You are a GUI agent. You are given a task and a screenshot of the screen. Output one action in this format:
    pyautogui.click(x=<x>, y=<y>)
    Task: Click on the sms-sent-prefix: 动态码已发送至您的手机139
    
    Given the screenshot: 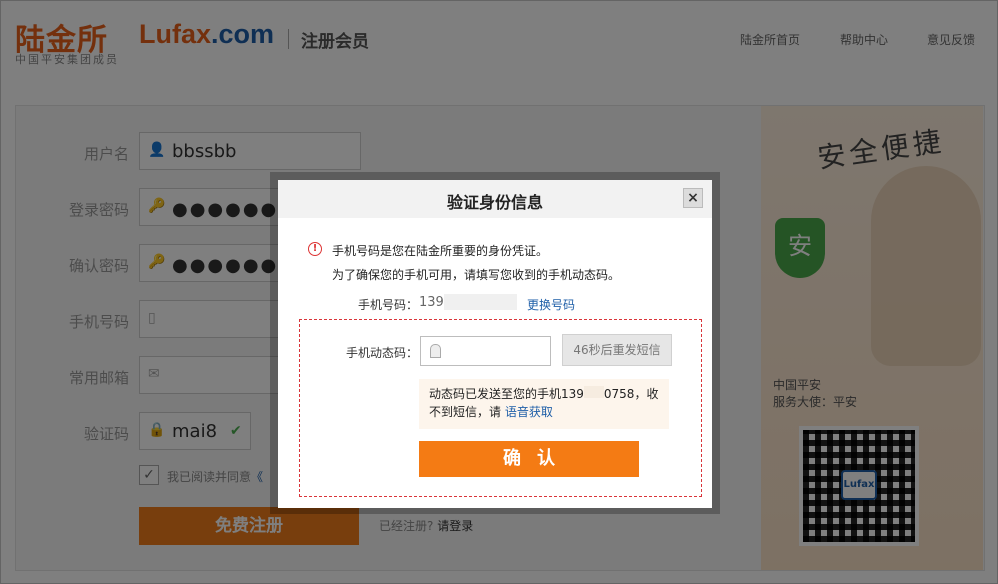 What is the action you would take?
    pyautogui.click(x=506, y=394)
    